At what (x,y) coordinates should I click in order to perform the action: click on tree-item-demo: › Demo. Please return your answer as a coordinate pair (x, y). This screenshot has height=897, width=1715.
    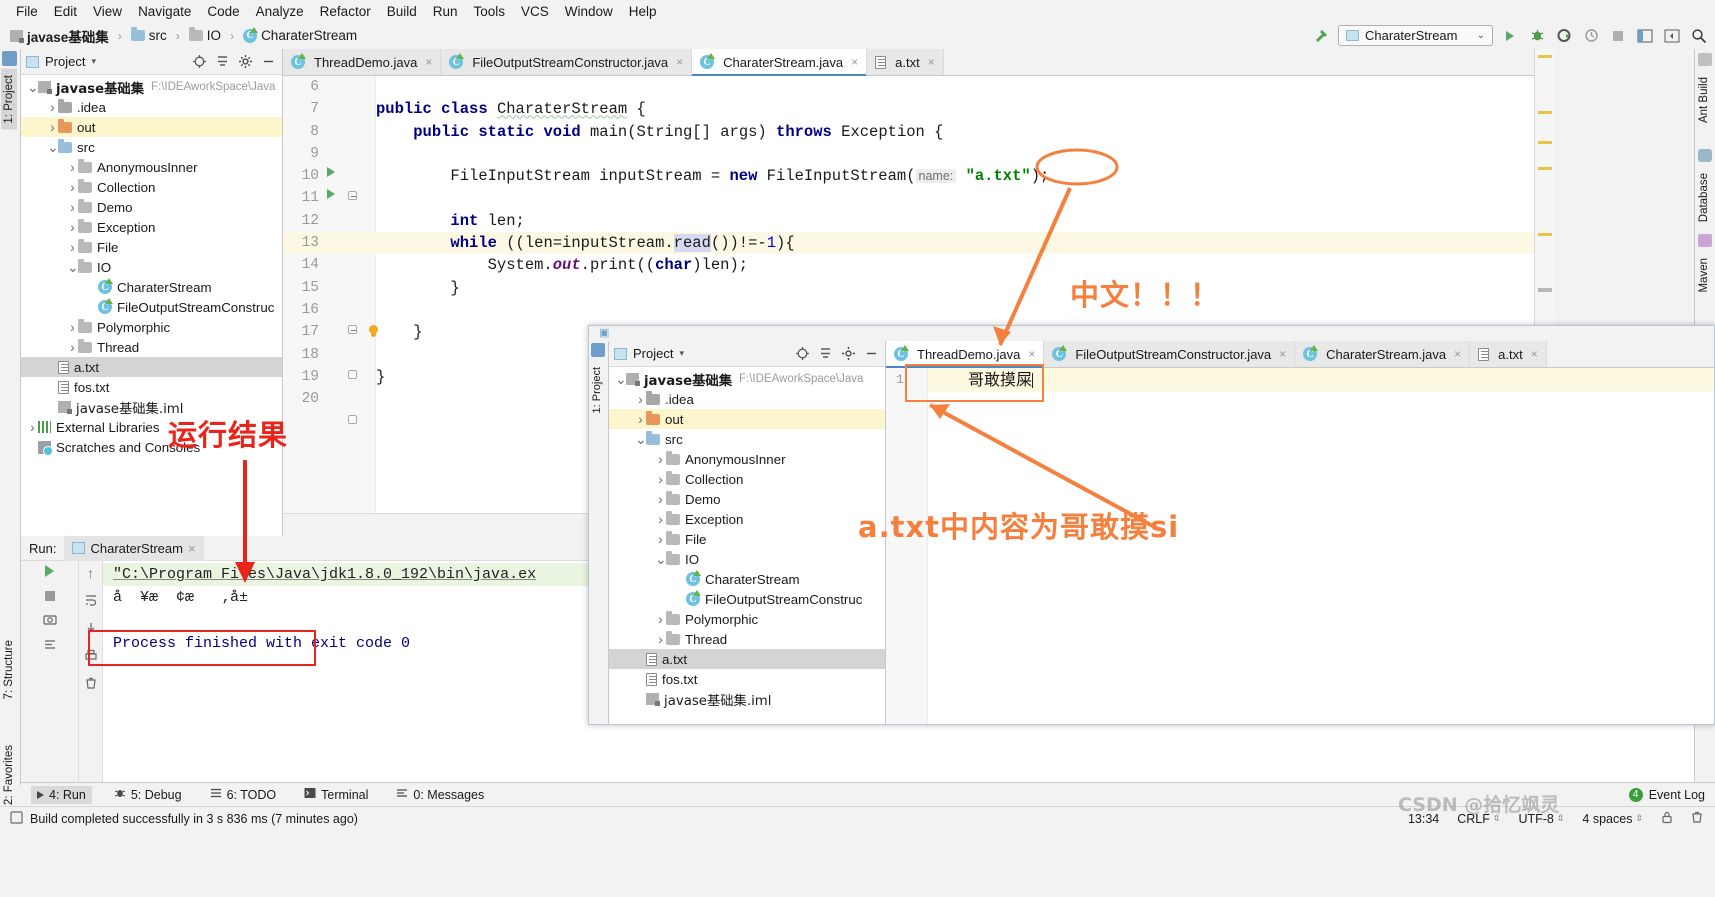
    Looking at the image, I should click on (151, 207).